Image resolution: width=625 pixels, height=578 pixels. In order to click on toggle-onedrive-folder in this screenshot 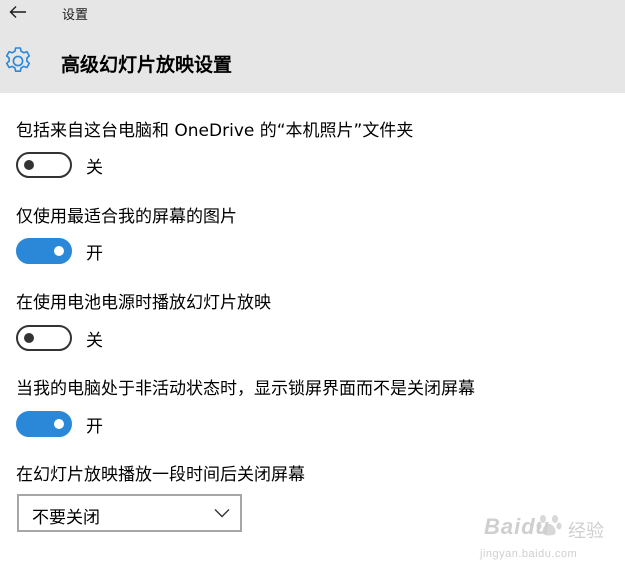, I will do `click(44, 165)`.